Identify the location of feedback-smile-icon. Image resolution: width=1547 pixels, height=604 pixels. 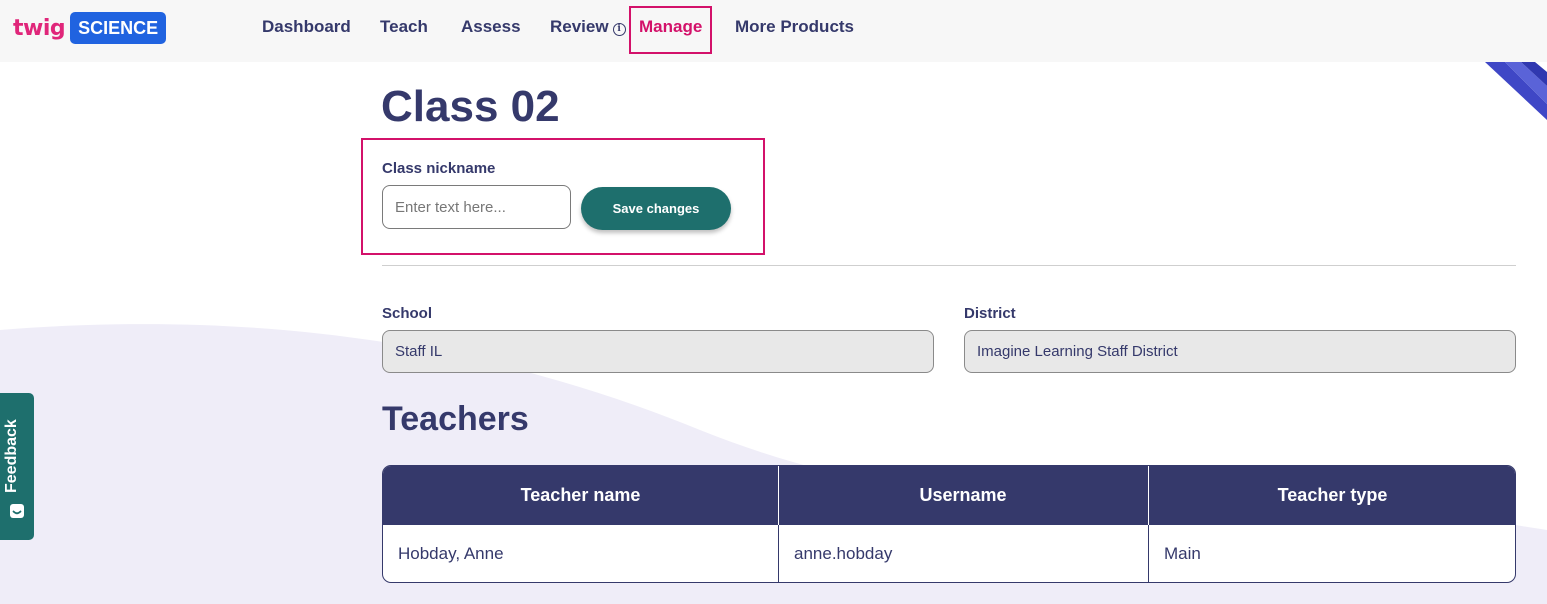
(17, 511).